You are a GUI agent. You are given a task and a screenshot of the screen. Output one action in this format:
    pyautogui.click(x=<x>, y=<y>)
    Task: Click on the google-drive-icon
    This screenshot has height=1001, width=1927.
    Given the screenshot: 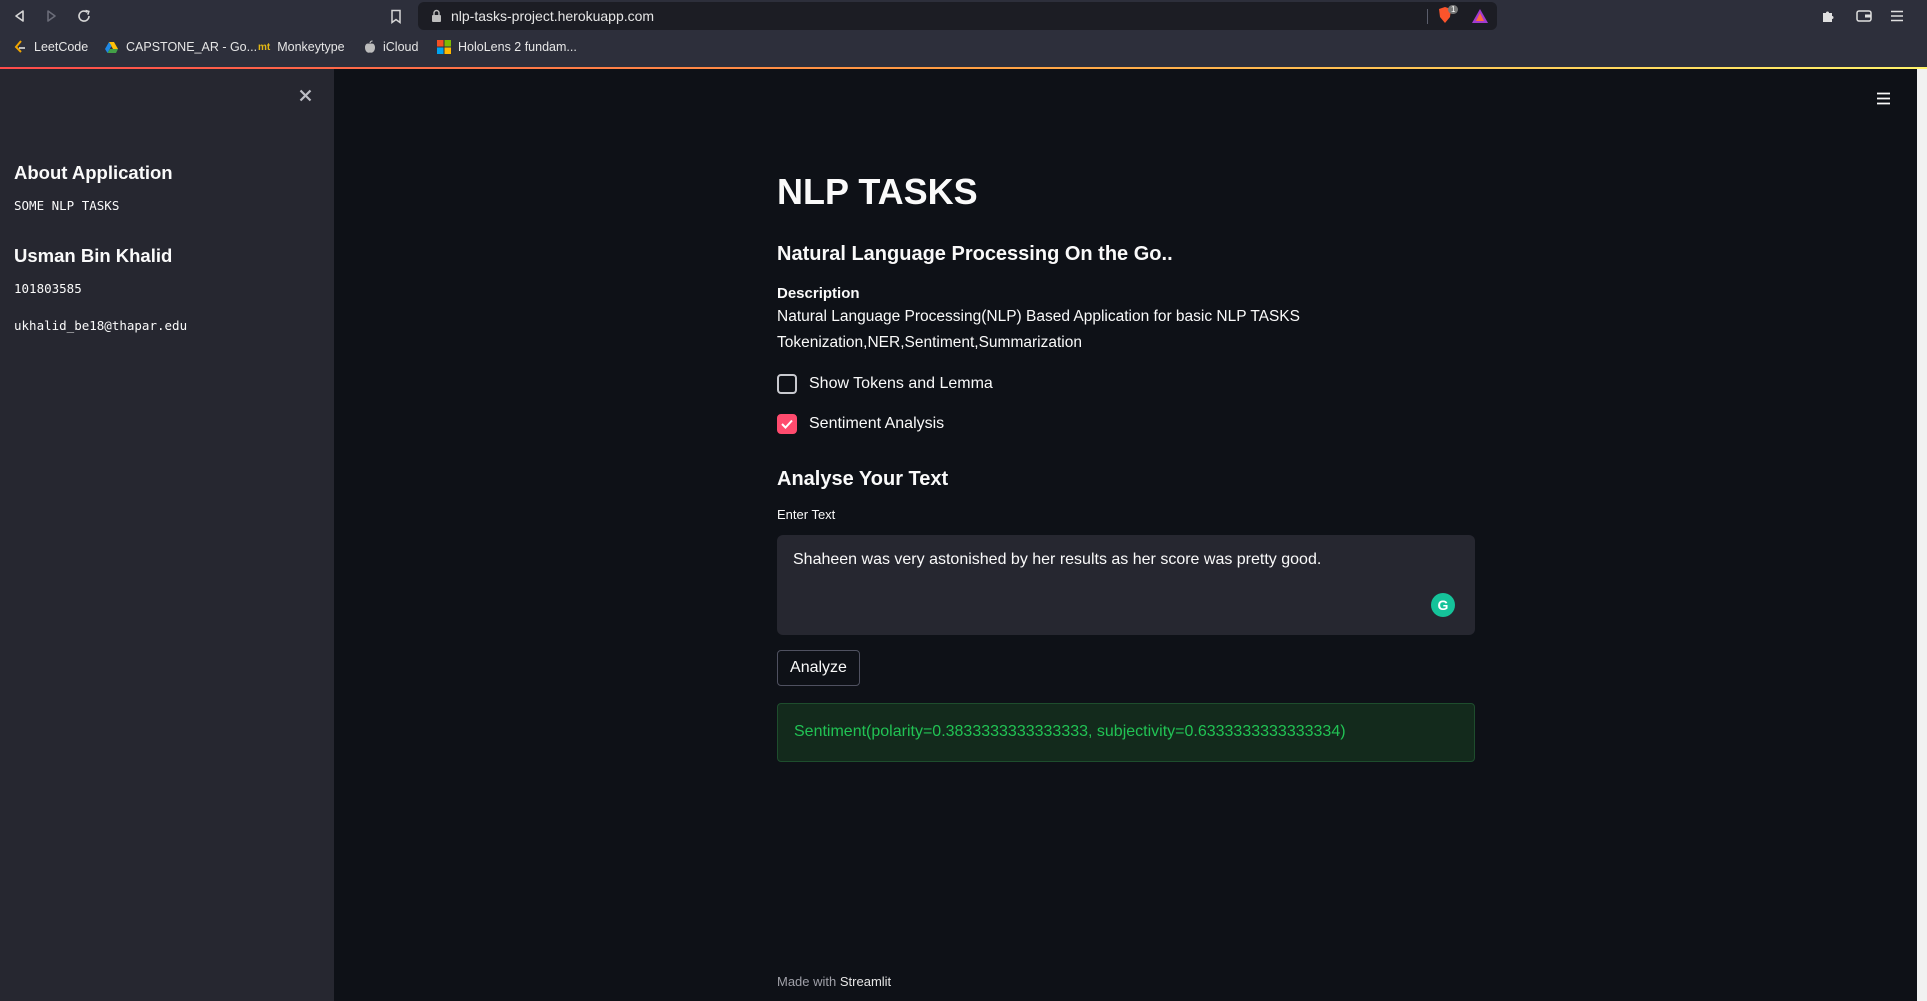 What is the action you would take?
    pyautogui.click(x=111, y=47)
    